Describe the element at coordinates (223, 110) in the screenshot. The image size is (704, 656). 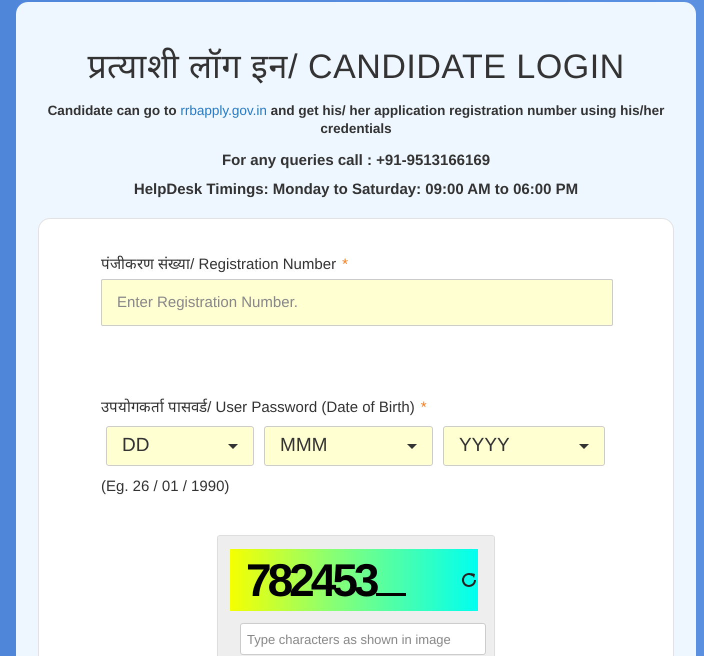
I see `website-link: rrbapply.gov.in` at that location.